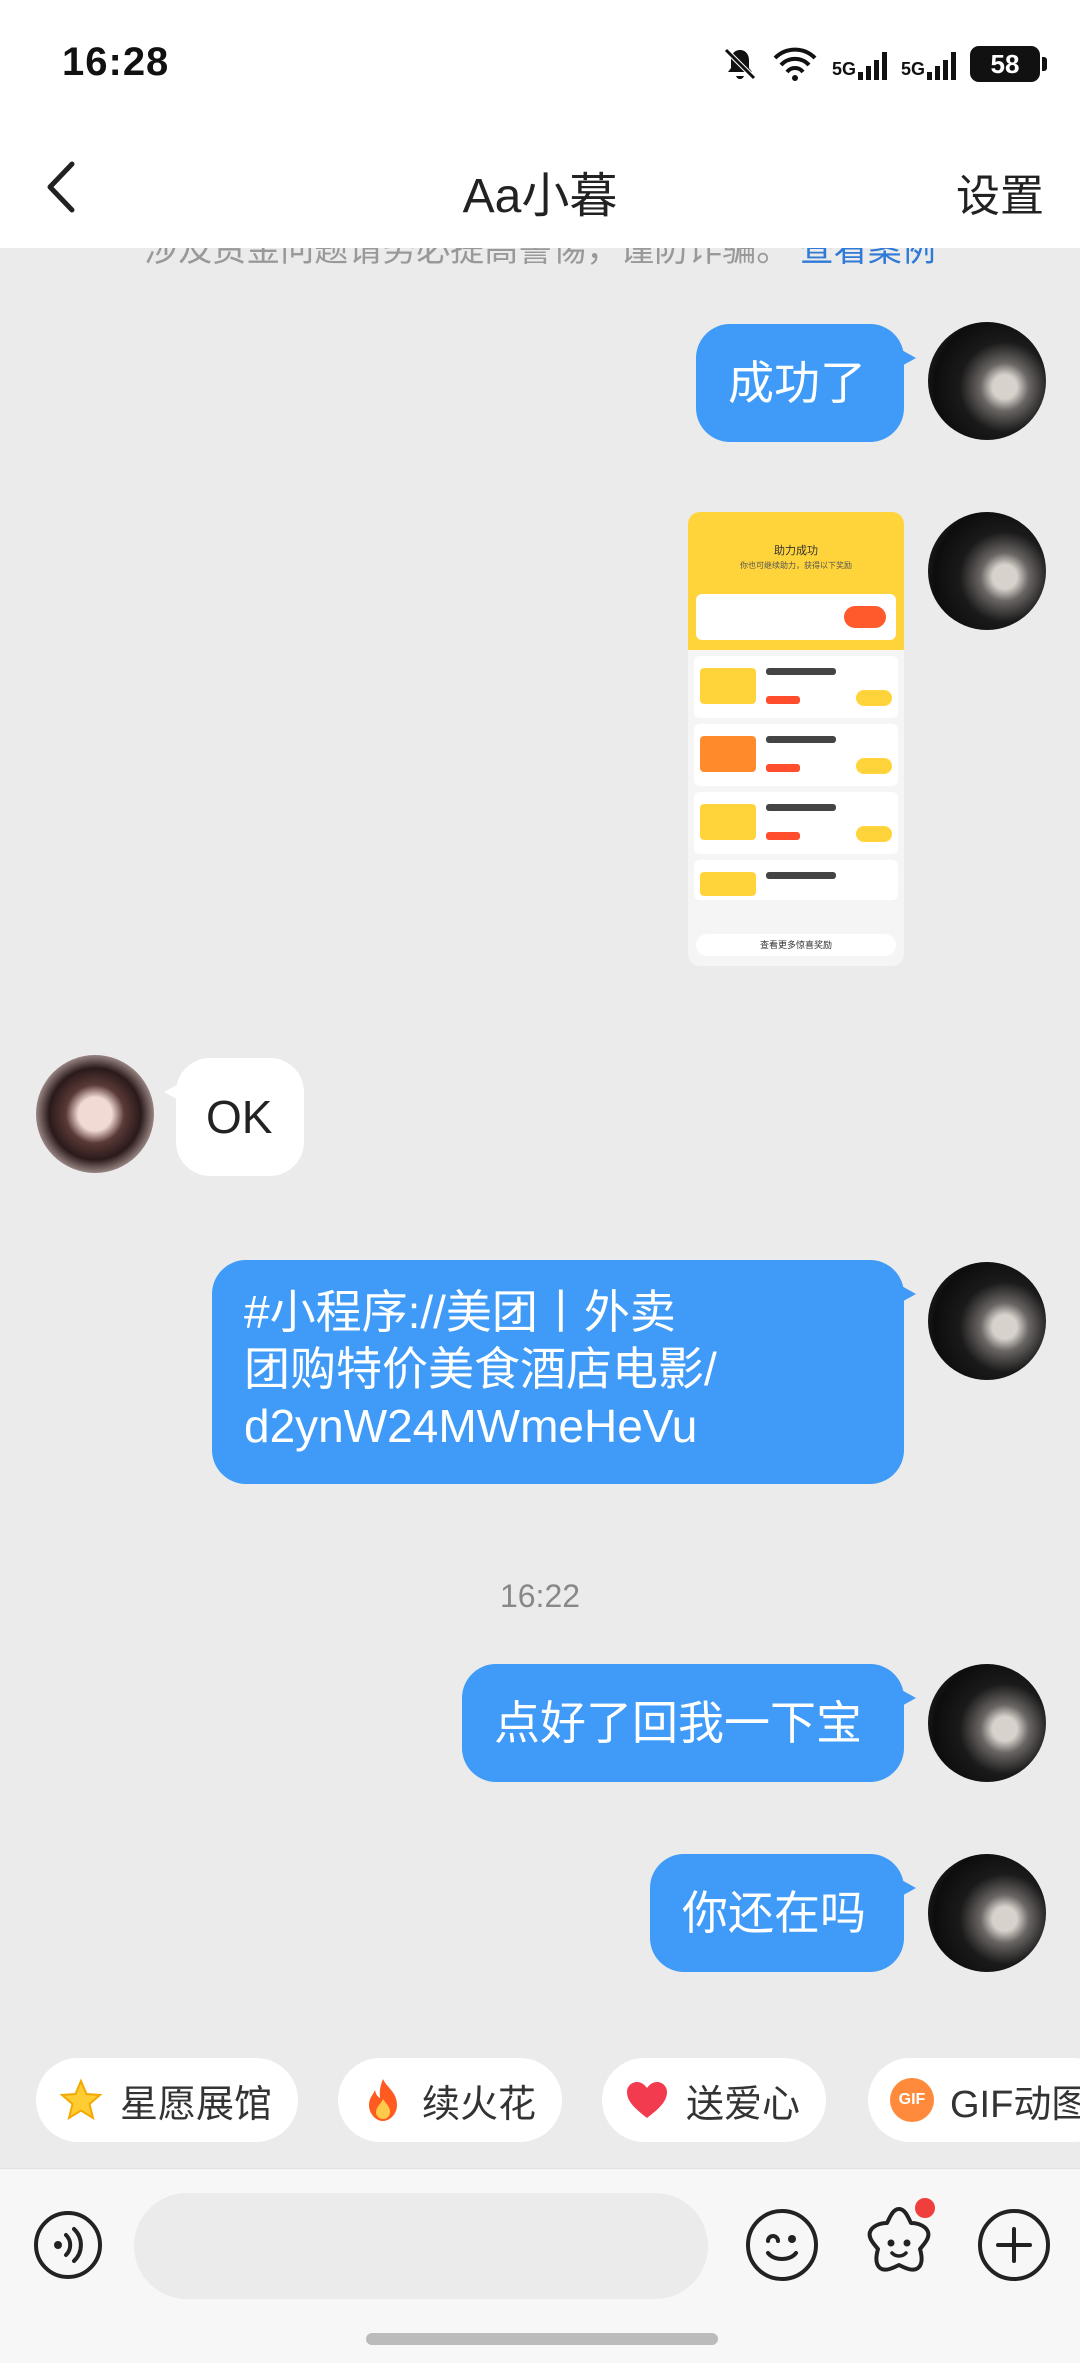 The height and width of the screenshot is (2363, 1080). Describe the element at coordinates (471, 1426) in the screenshot. I see `message-line: d2ynW24MWmeHeVu` at that location.